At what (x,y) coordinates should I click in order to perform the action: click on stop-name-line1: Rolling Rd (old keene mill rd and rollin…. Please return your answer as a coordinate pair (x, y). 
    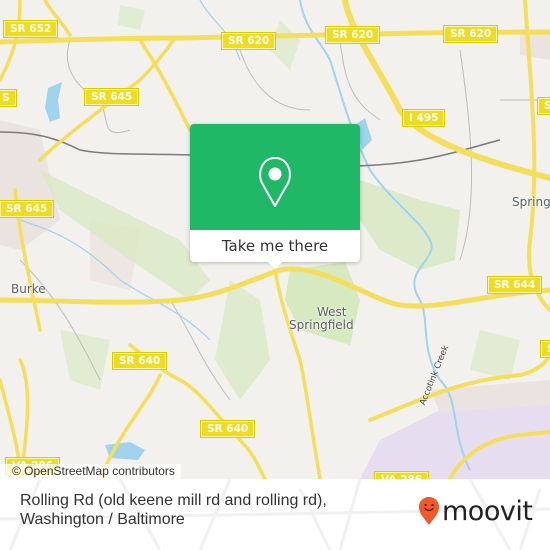
    Looking at the image, I should click on (173, 500).